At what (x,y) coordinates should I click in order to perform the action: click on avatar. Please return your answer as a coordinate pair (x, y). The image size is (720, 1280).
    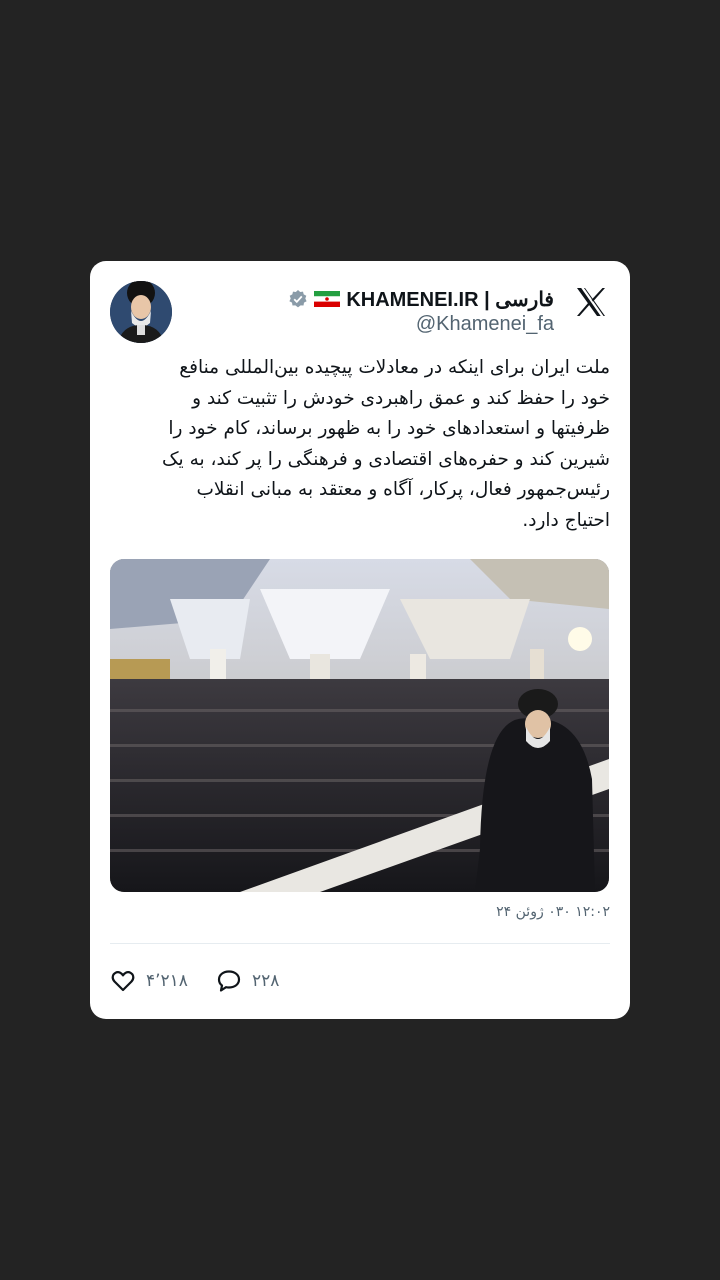
    Looking at the image, I should click on (141, 312).